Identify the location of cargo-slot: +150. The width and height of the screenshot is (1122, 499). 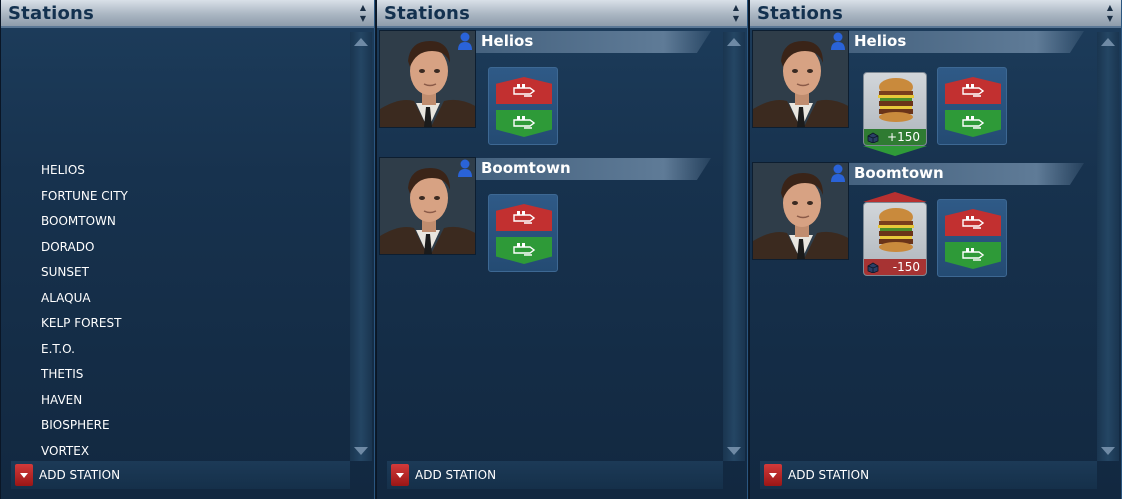
(895, 109).